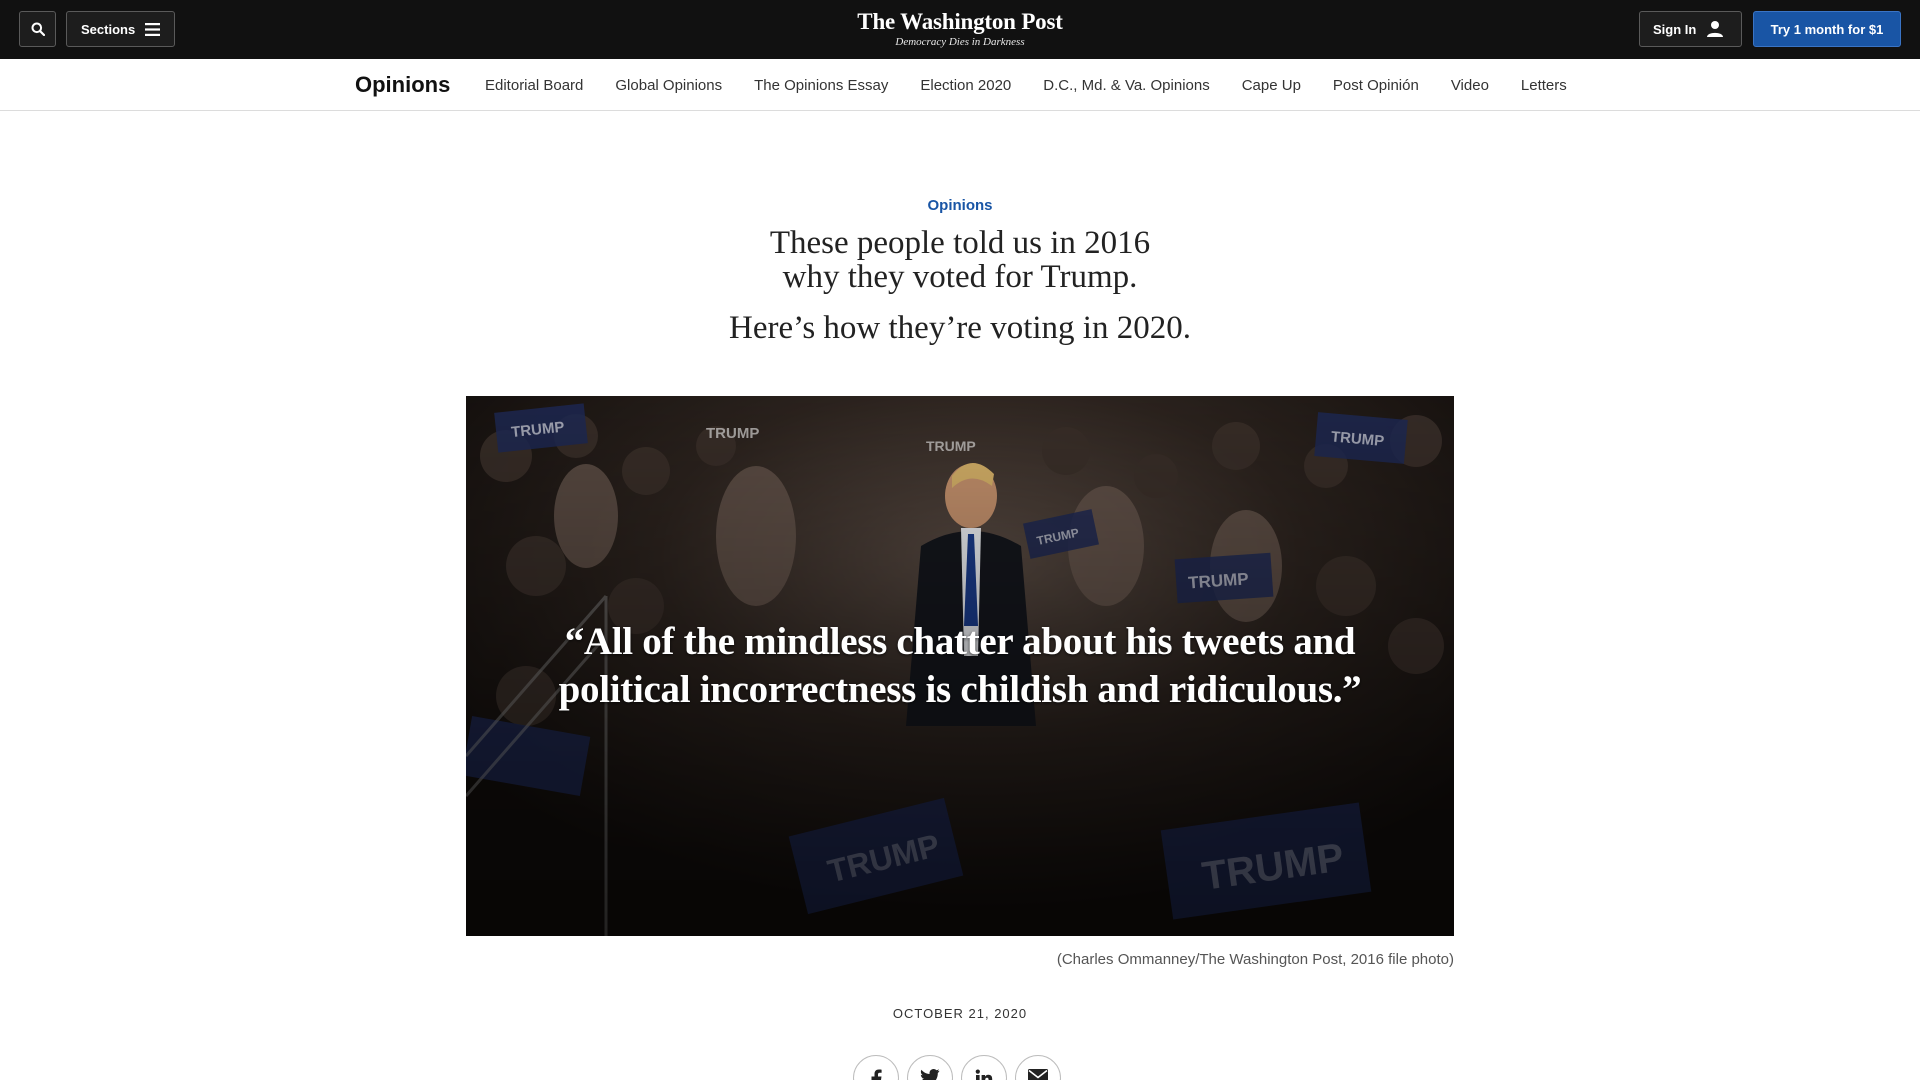 The width and height of the screenshot is (1920, 1080). Describe the element at coordinates (960, 277) in the screenshot. I see `headline-line-2: why they voted for Trump.` at that location.